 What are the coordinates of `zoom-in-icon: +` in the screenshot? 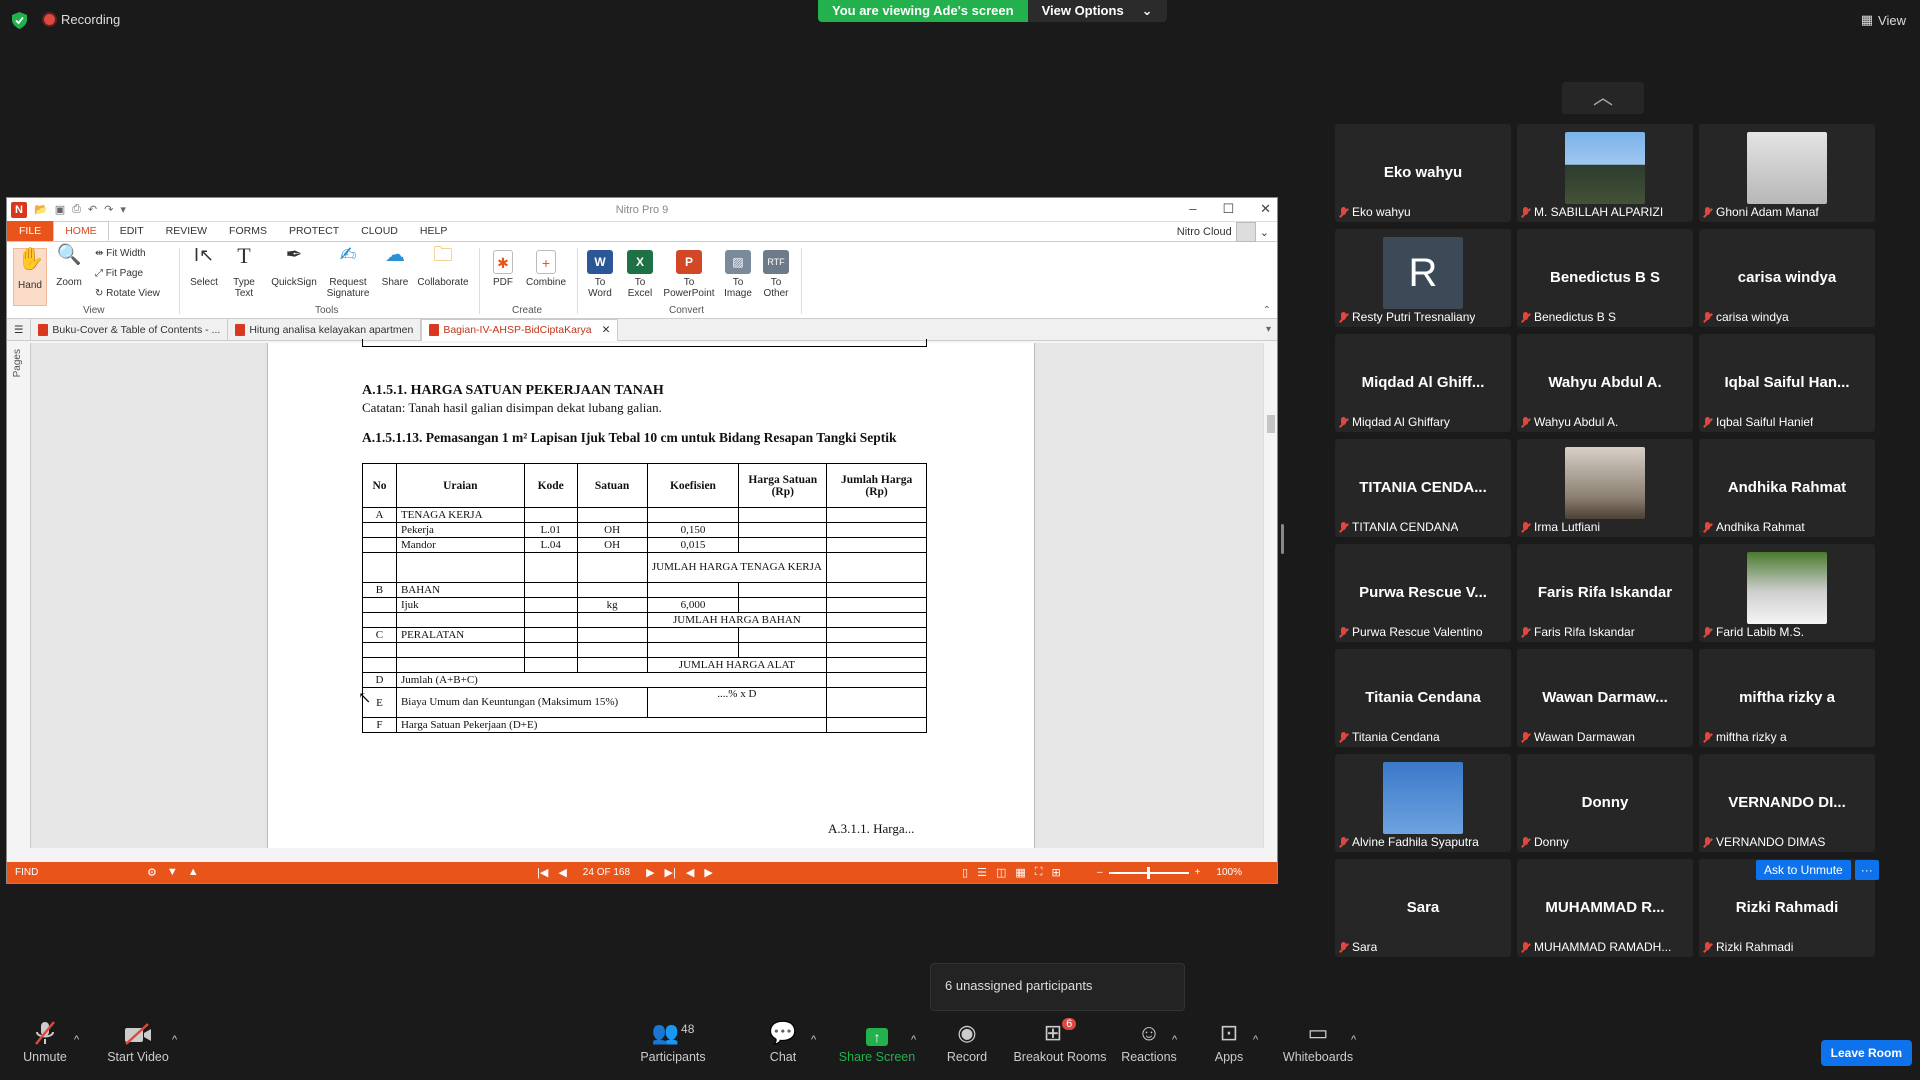 It's located at (1198, 872).